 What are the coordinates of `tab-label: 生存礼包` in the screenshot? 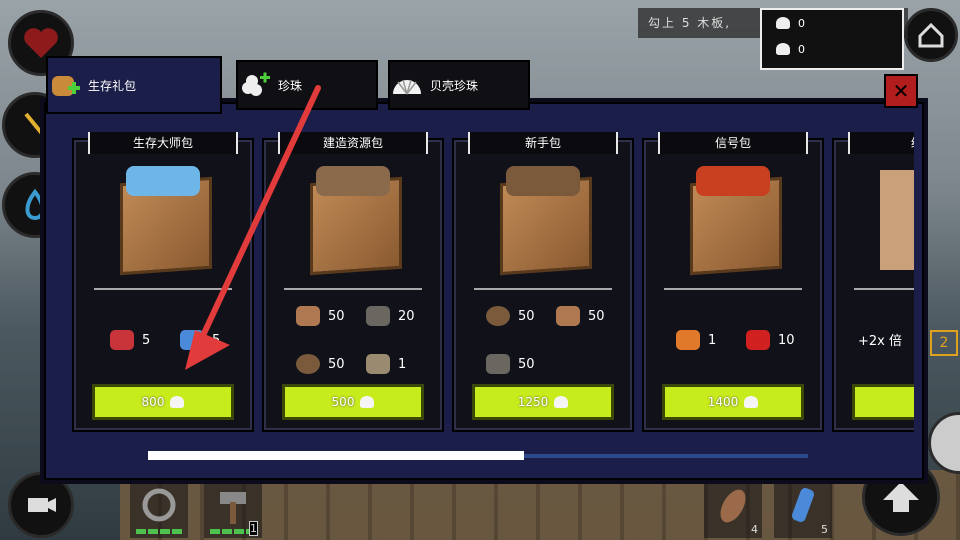 It's located at (112, 85).